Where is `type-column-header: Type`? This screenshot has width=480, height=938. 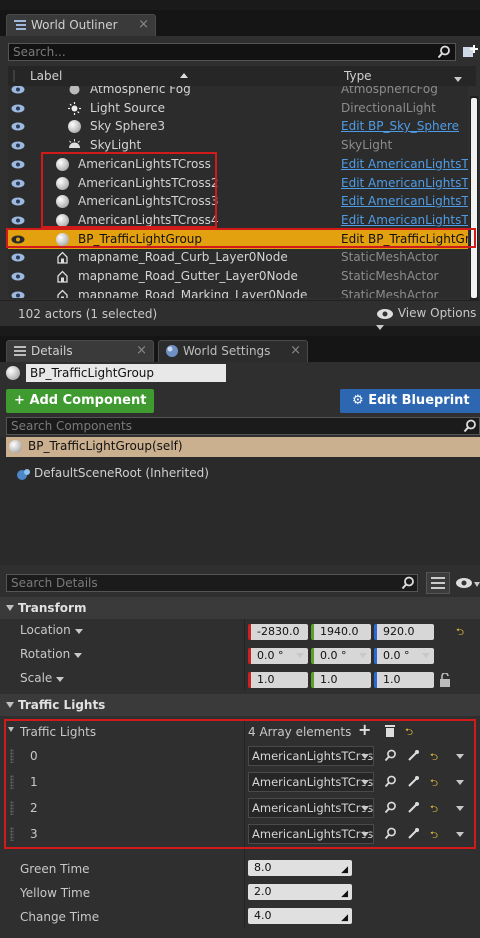 type-column-header: Type is located at coordinates (358, 76).